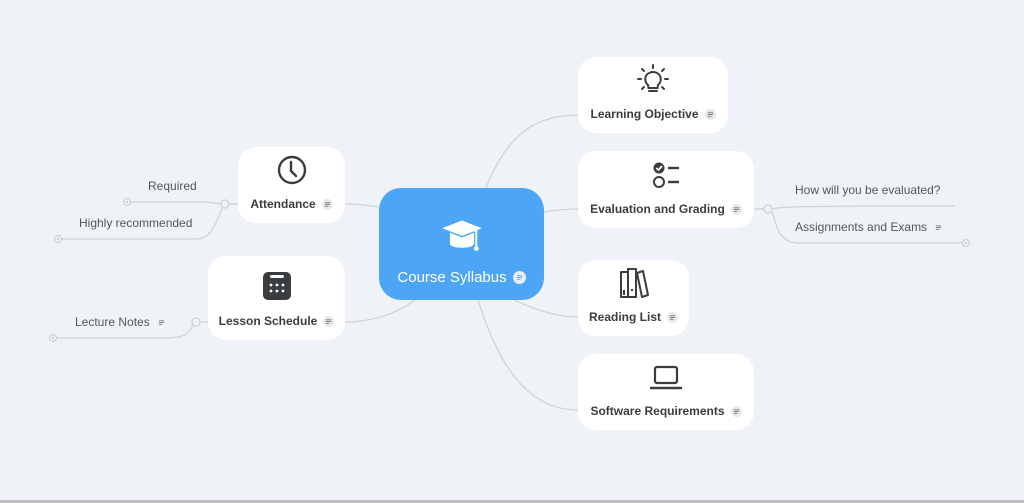 Image resolution: width=1024 pixels, height=503 pixels. I want to click on leaf-how-will-you-be-evaluated: How will you be evaluated?, so click(867, 190).